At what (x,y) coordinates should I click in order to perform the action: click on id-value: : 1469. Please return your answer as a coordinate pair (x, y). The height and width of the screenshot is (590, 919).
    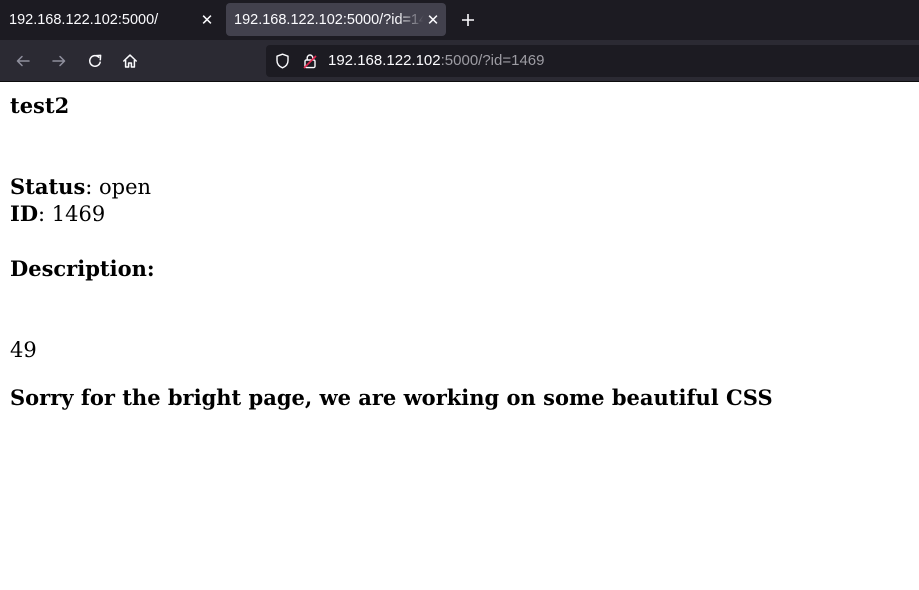
    Looking at the image, I should click on (72, 214).